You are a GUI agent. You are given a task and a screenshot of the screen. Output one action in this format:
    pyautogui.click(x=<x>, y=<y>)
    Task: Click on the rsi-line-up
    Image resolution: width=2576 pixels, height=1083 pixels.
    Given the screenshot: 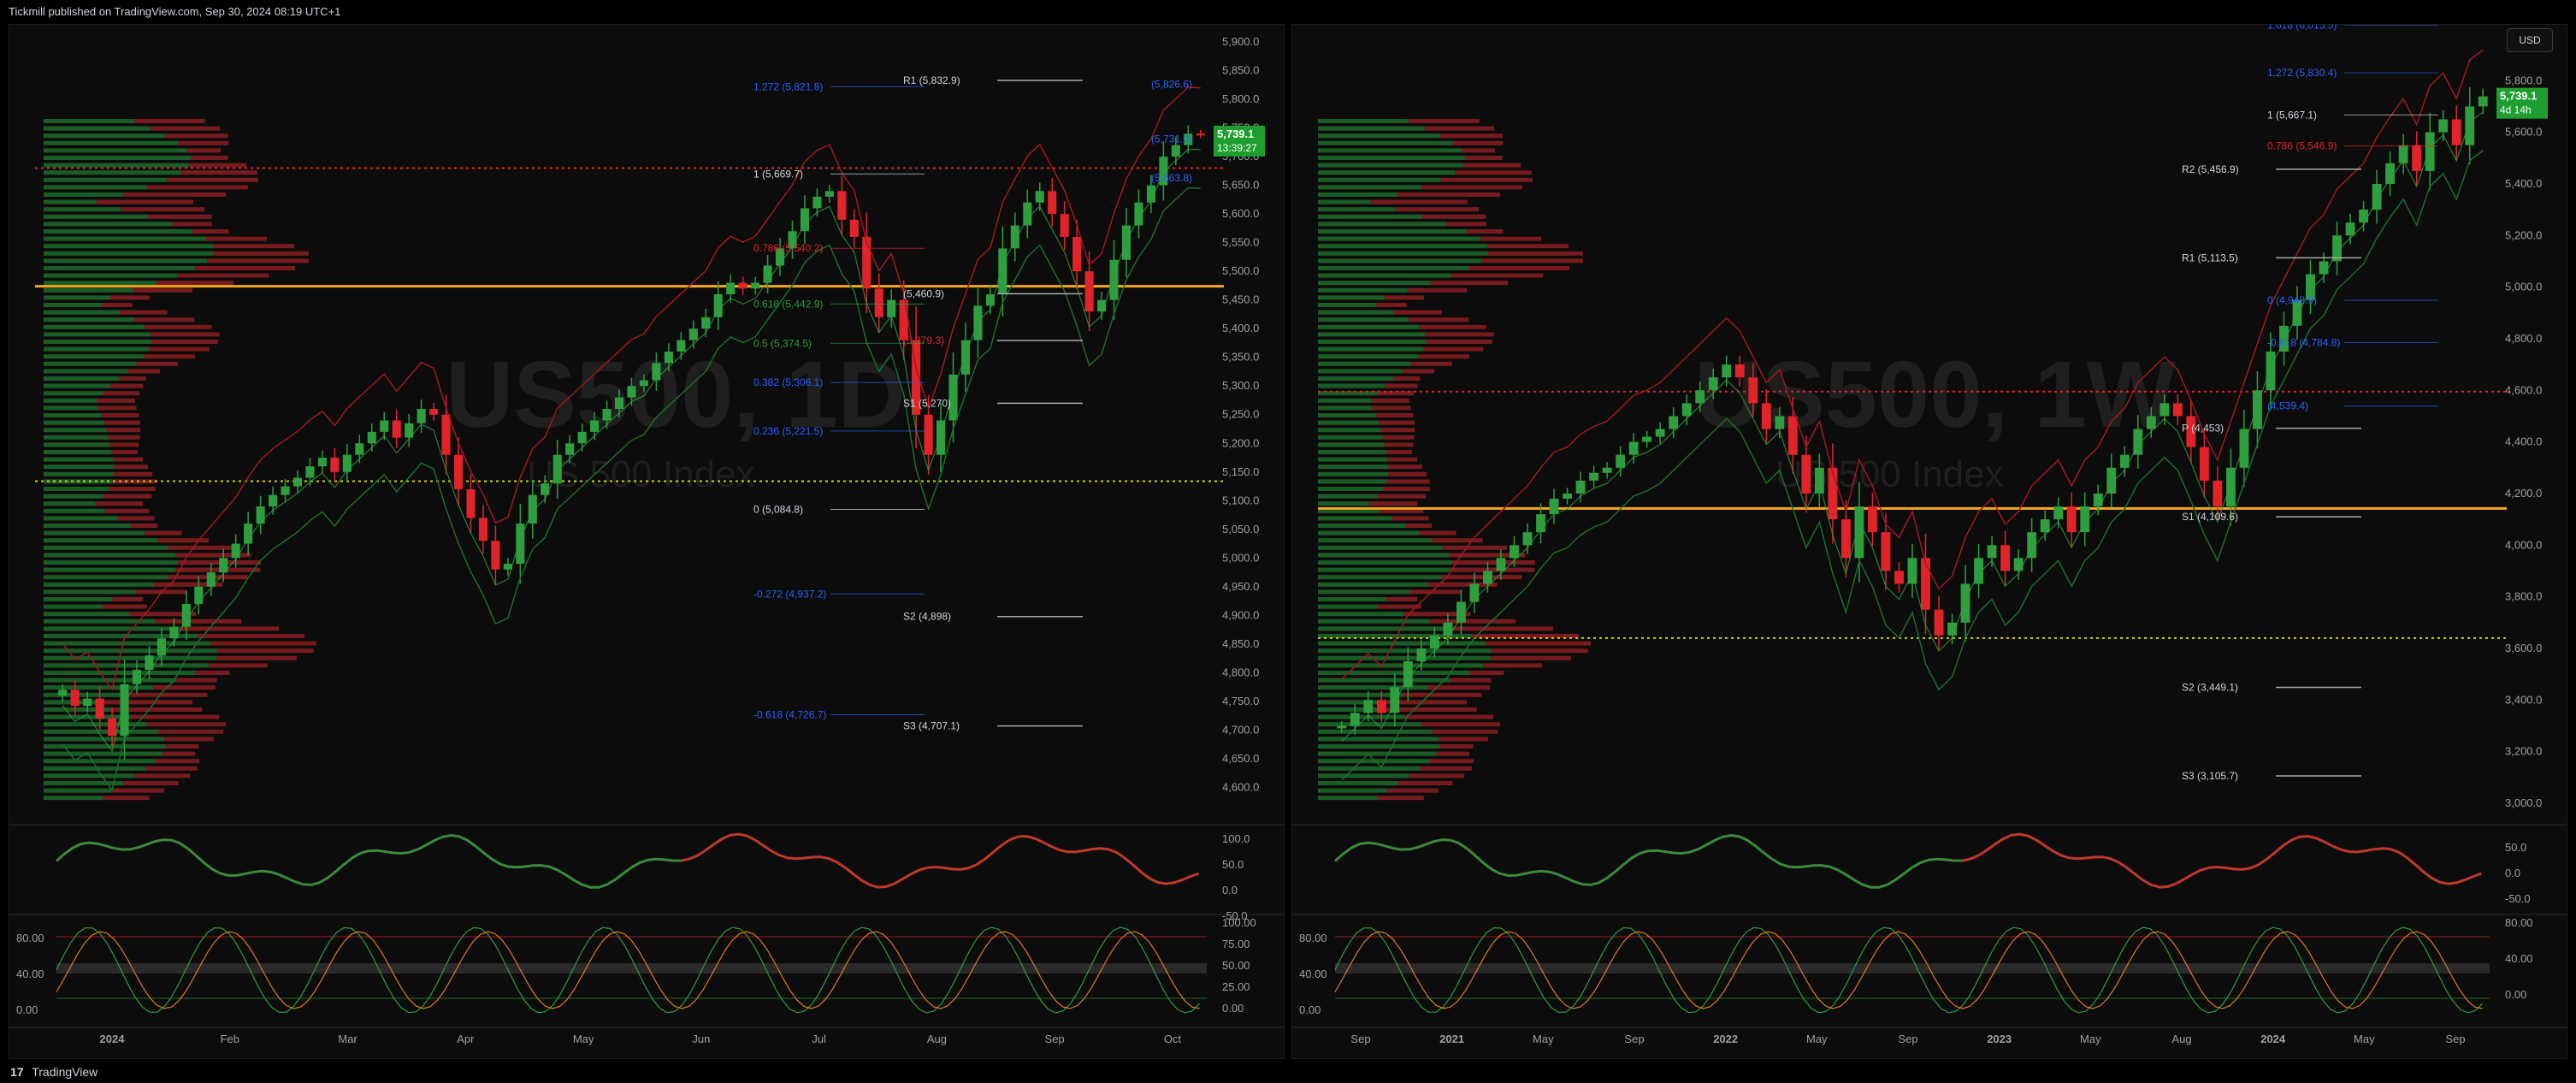 What is the action you would take?
    pyautogui.click(x=1648, y=861)
    